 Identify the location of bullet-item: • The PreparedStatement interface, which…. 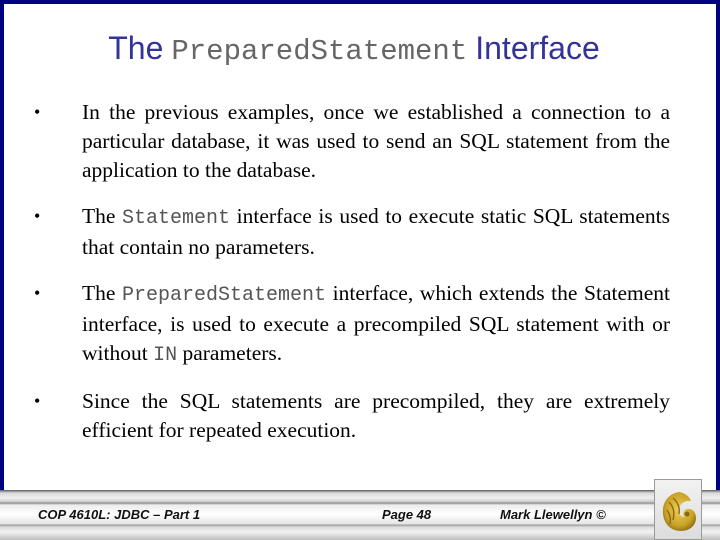
(352, 324).